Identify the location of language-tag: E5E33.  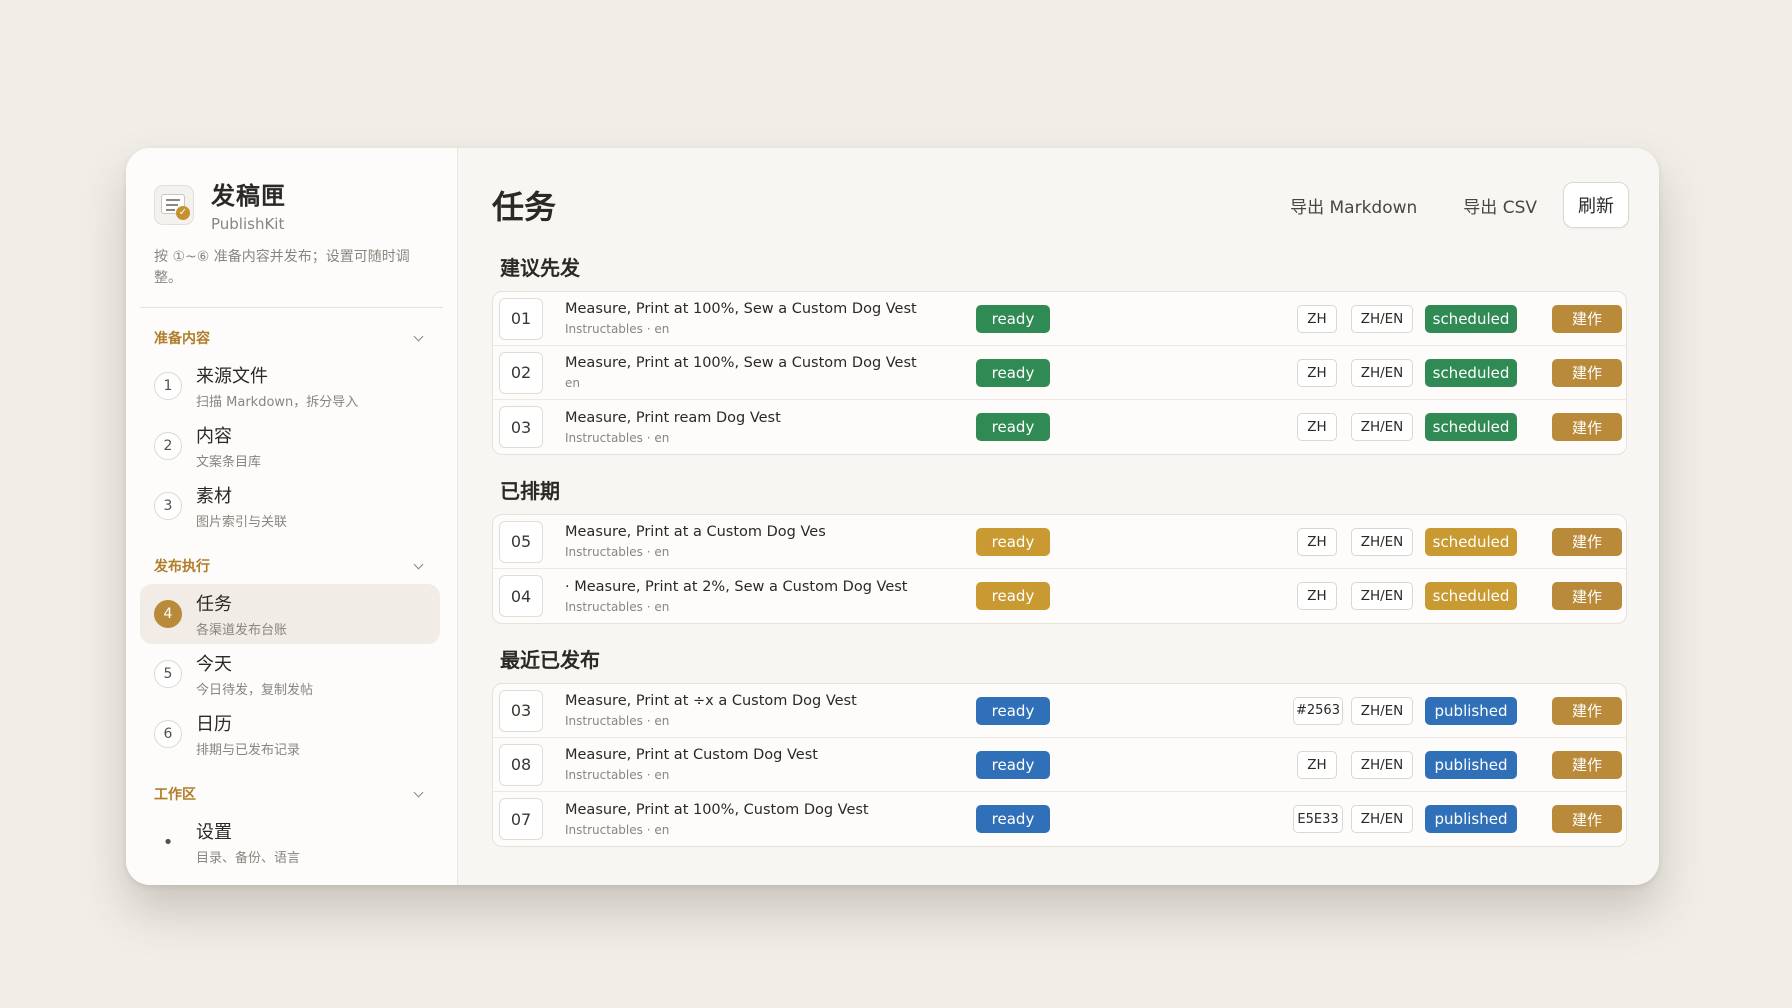
(1318, 819).